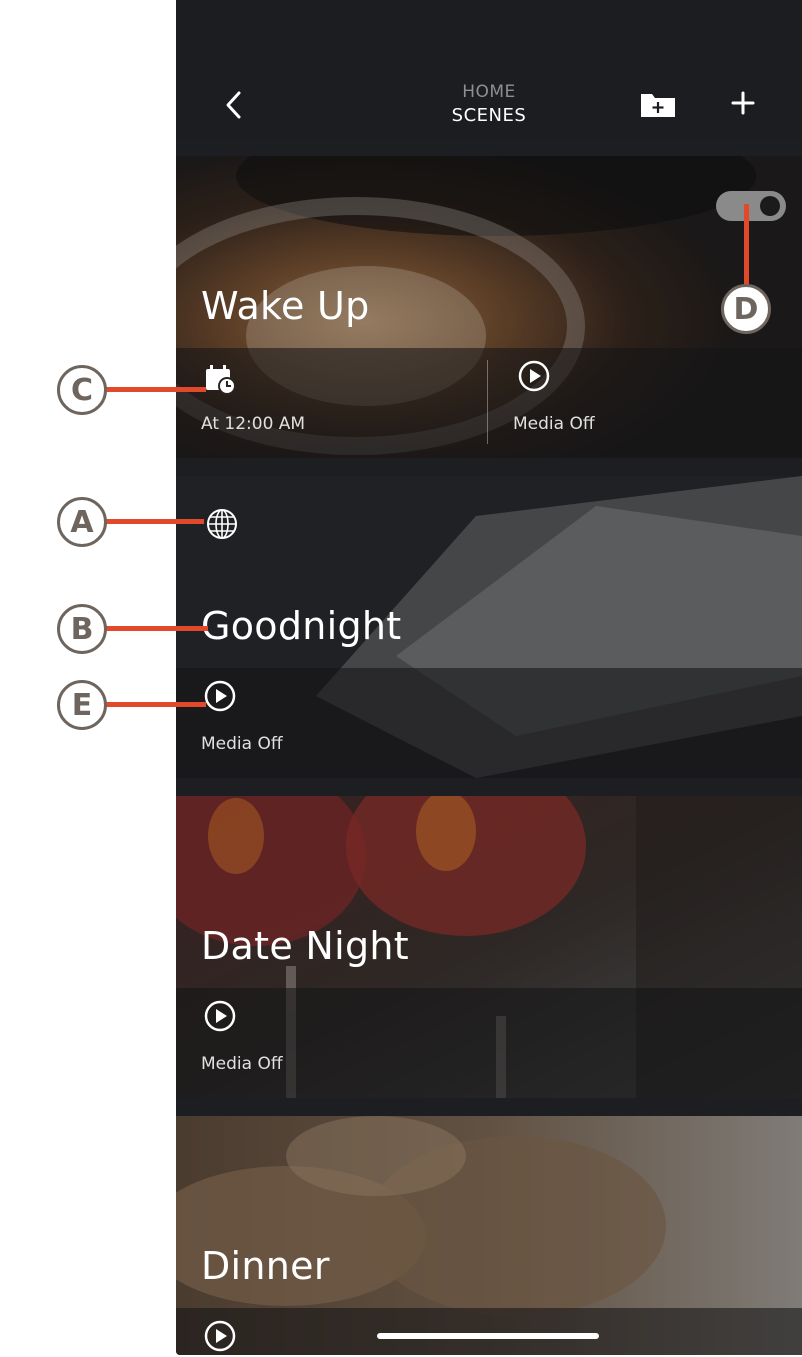 The image size is (802, 1357). What do you see at coordinates (155, 704) in the screenshot?
I see `callout-line-e` at bounding box center [155, 704].